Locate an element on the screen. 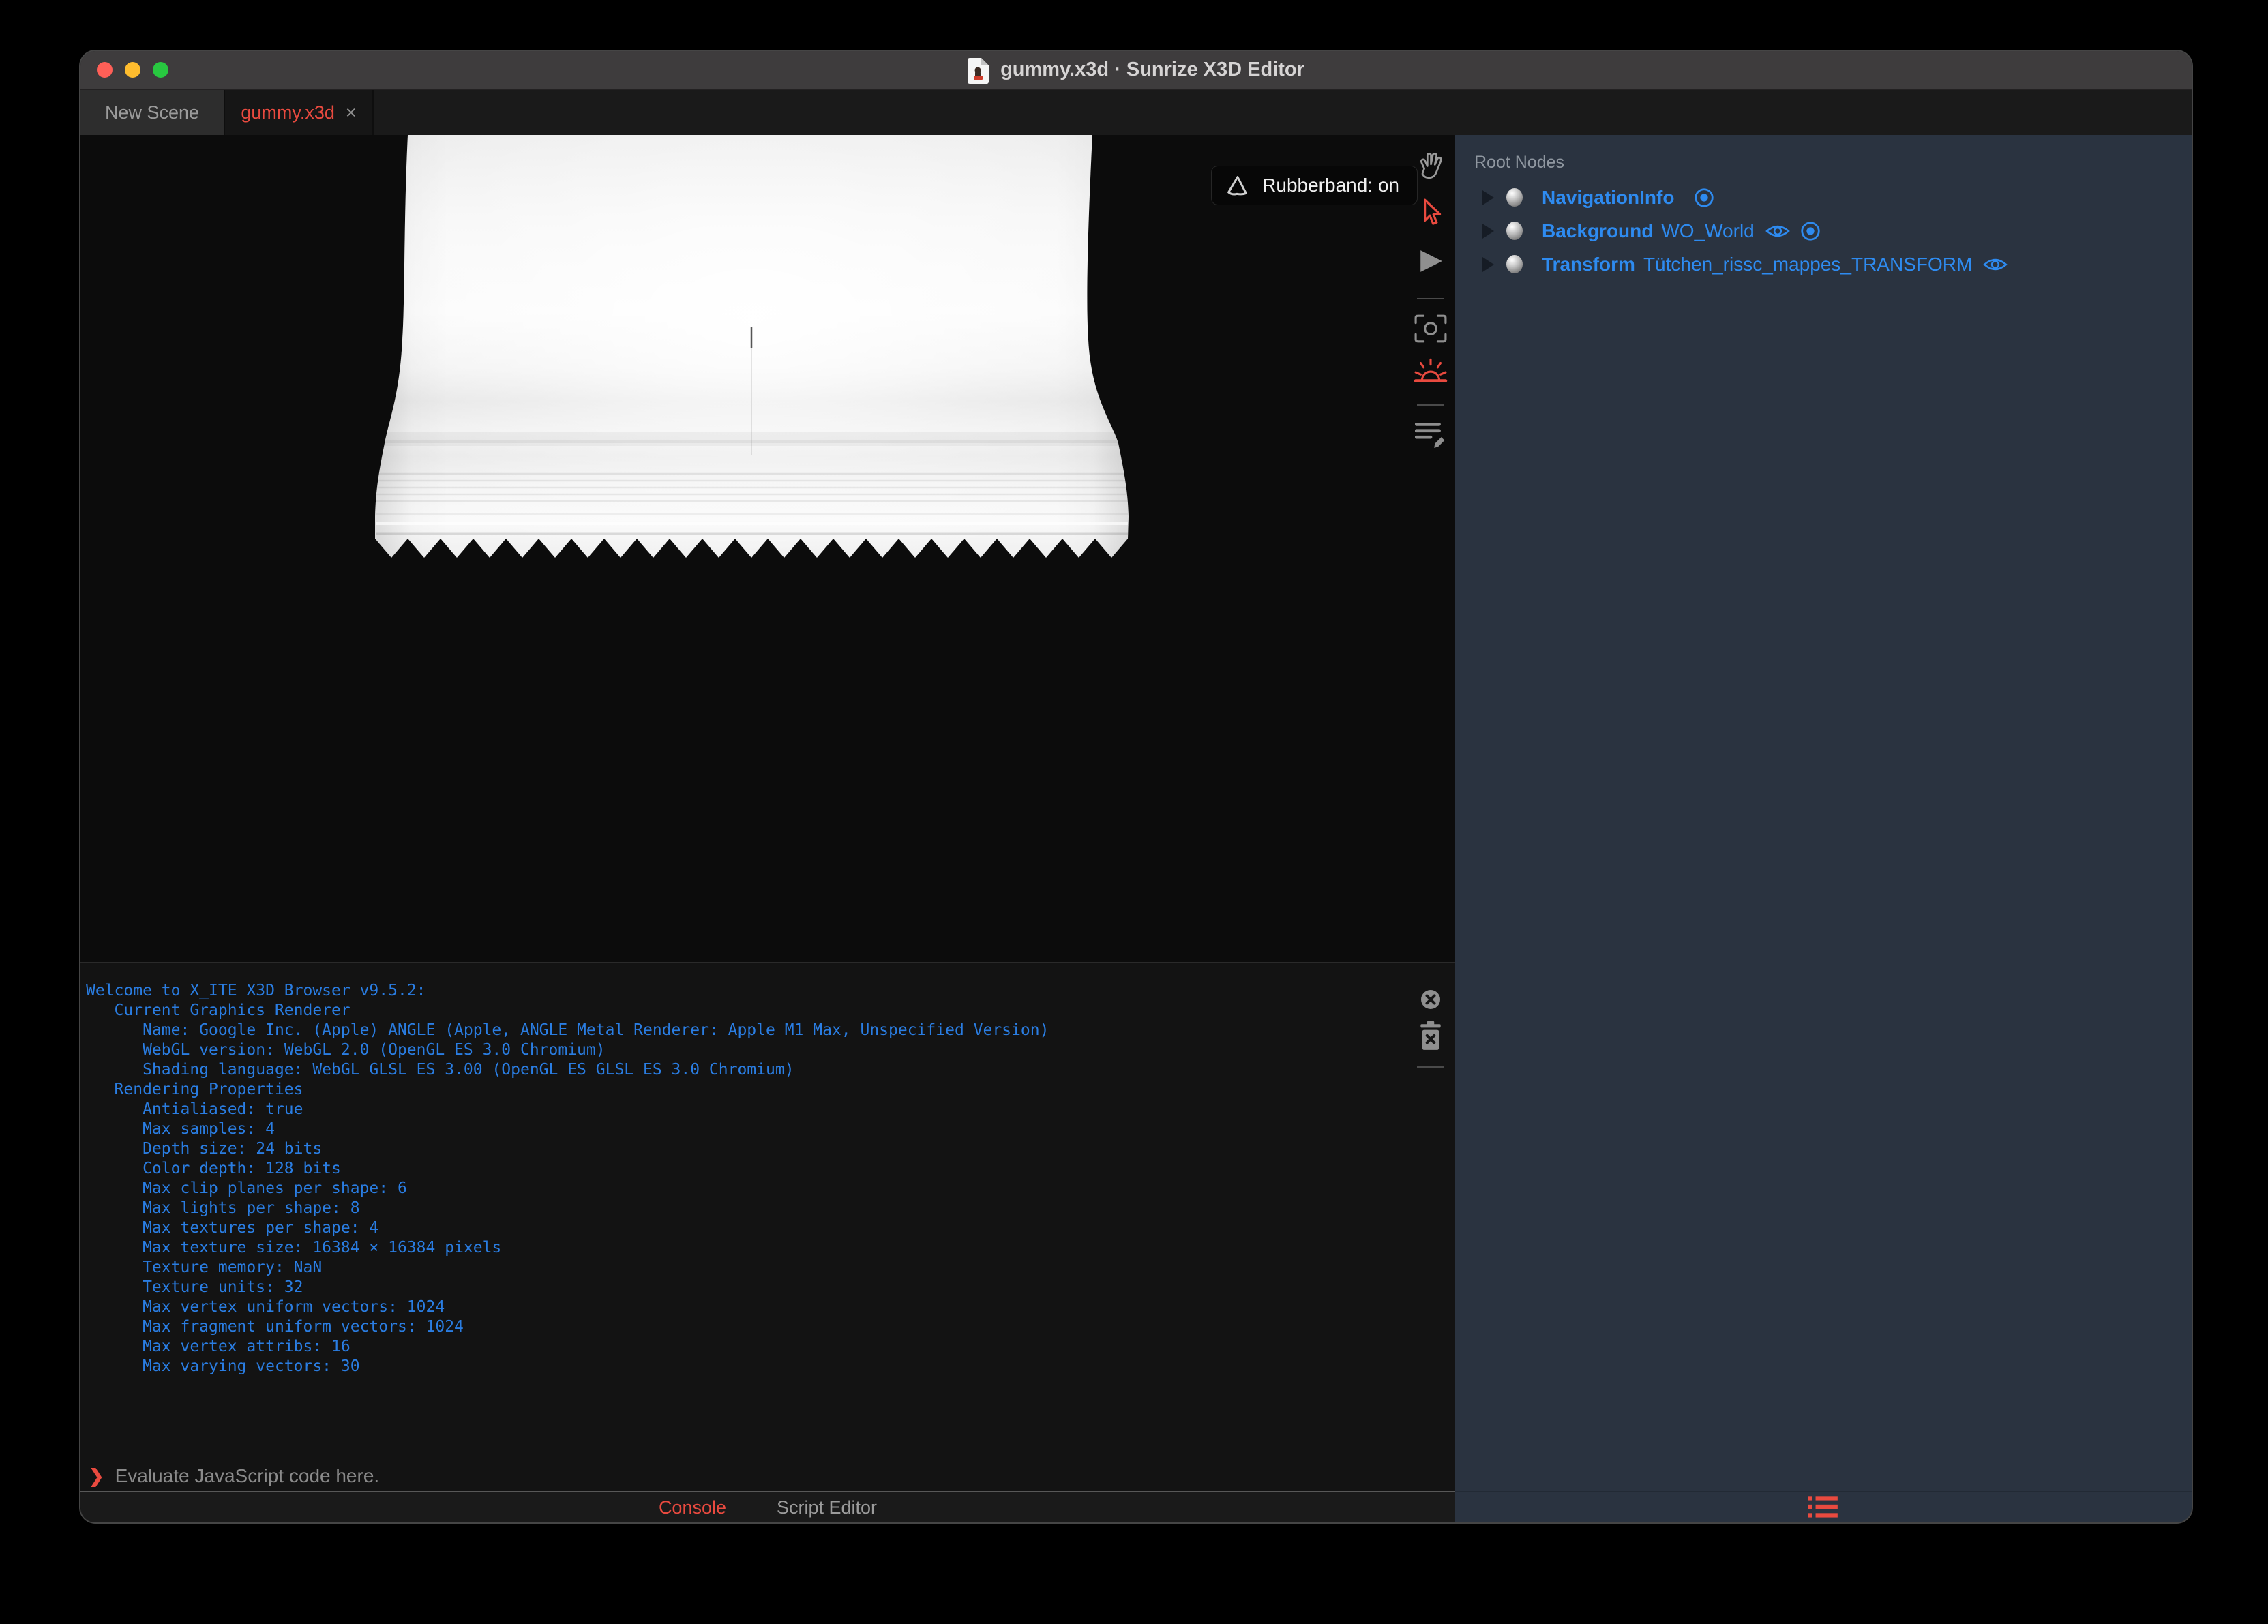 Image resolution: width=2268 pixels, height=1624 pixels. node-type: NavigationInfo is located at coordinates (1608, 198).